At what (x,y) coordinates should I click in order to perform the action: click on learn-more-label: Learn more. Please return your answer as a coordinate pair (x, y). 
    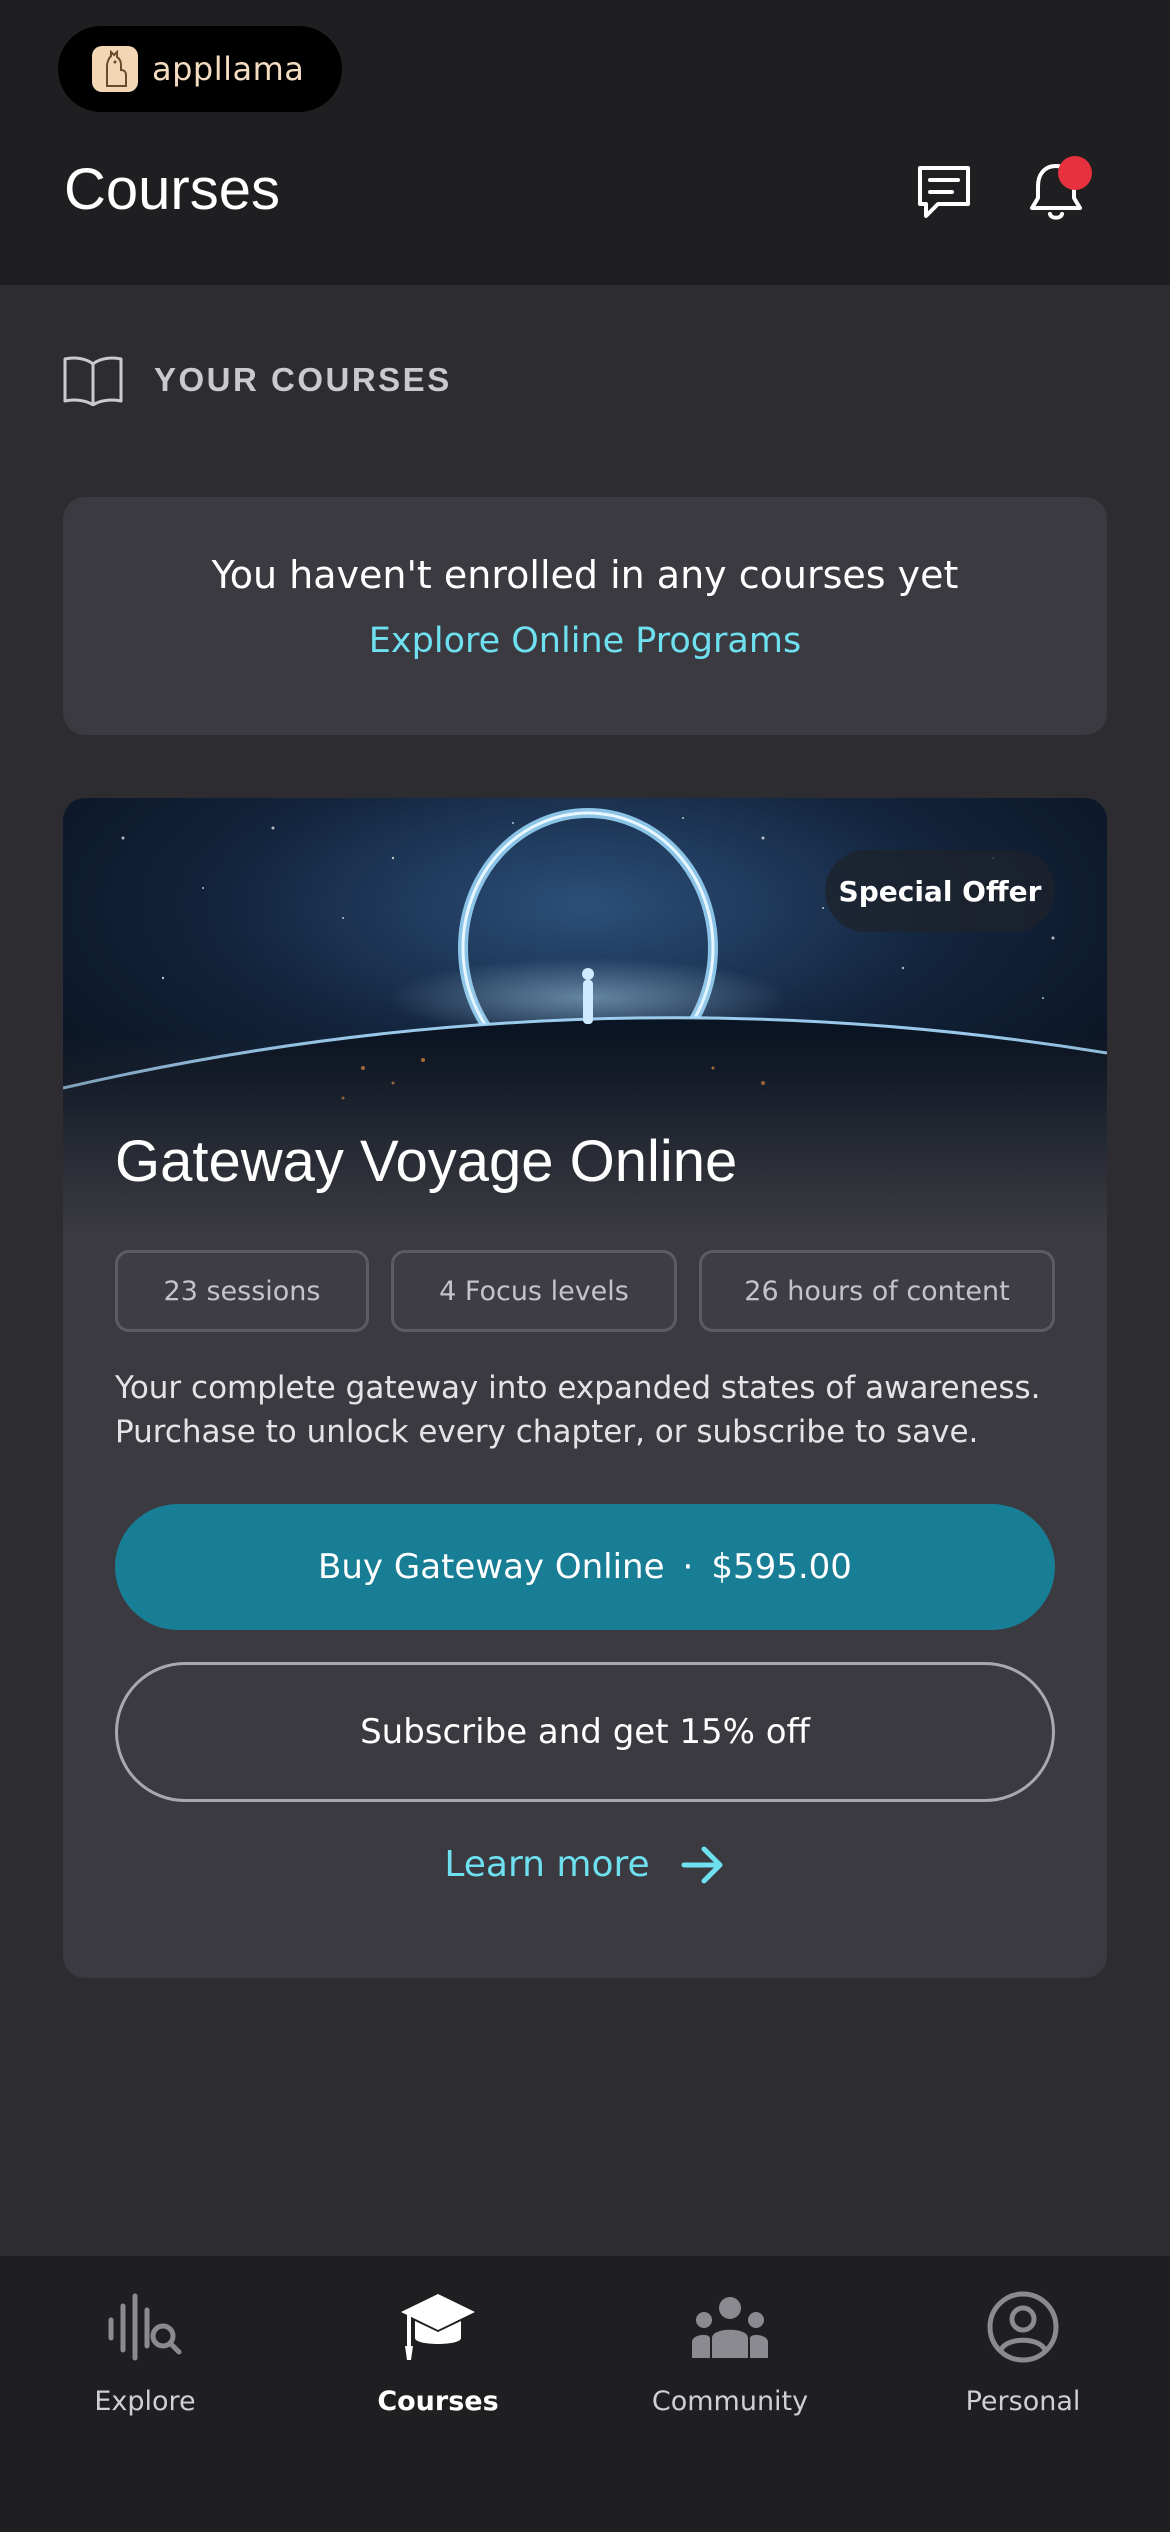
    Looking at the image, I should click on (547, 1864).